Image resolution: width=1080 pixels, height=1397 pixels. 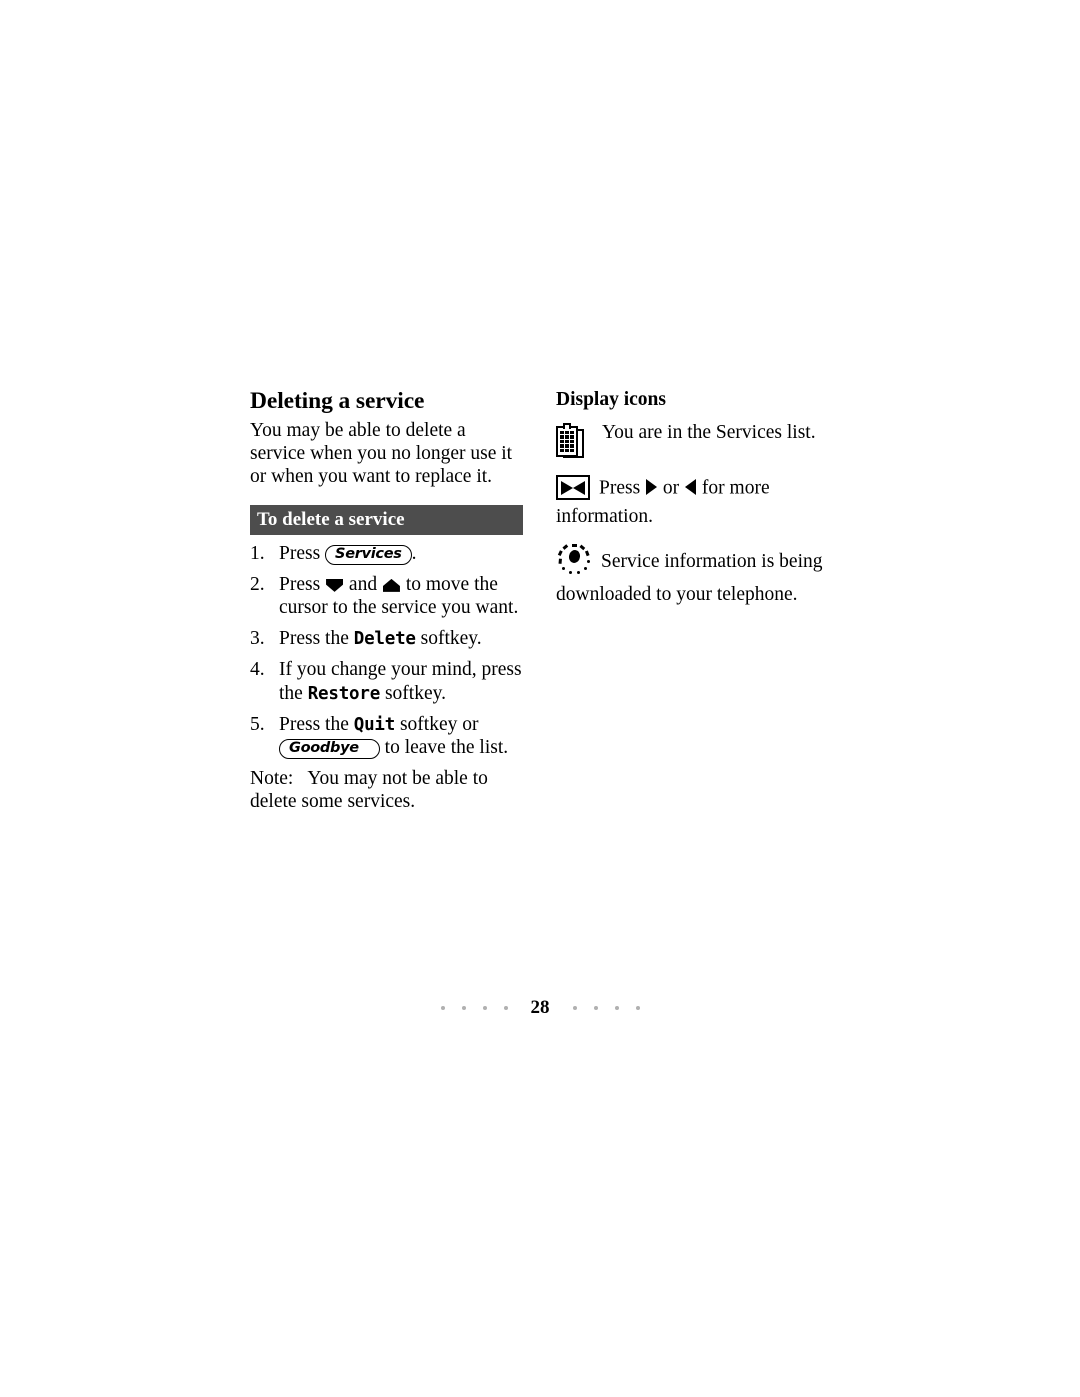 What do you see at coordinates (257, 553) in the screenshot?
I see `step-number: 1.` at bounding box center [257, 553].